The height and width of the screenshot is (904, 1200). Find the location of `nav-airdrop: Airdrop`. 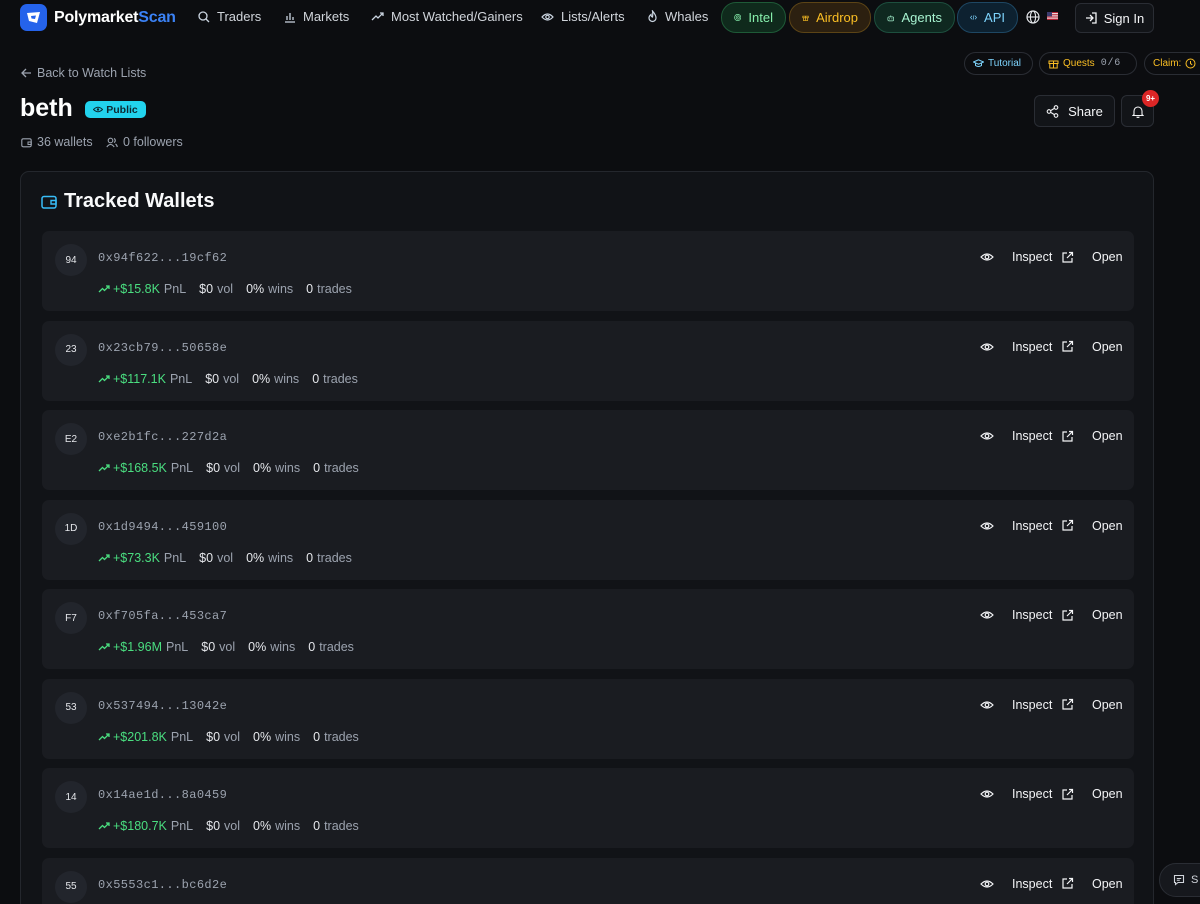

nav-airdrop: Airdrop is located at coordinates (830, 17).